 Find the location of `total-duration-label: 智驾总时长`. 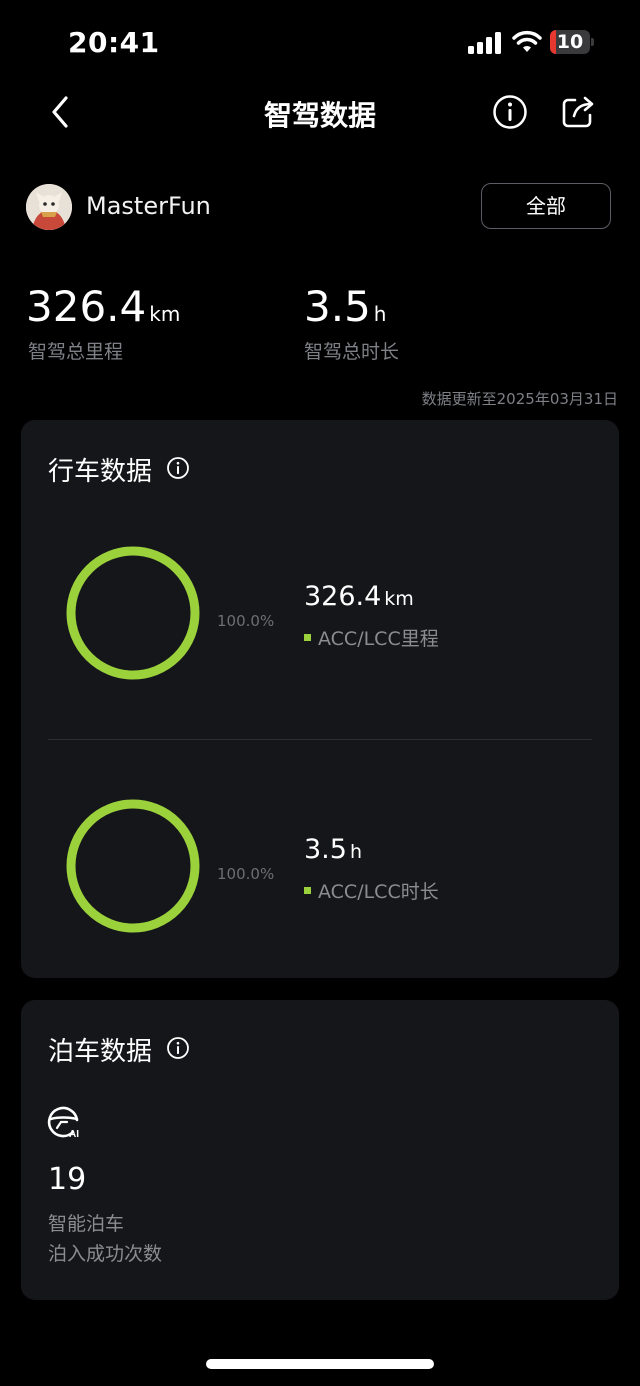

total-duration-label: 智驾总时长 is located at coordinates (352, 352).